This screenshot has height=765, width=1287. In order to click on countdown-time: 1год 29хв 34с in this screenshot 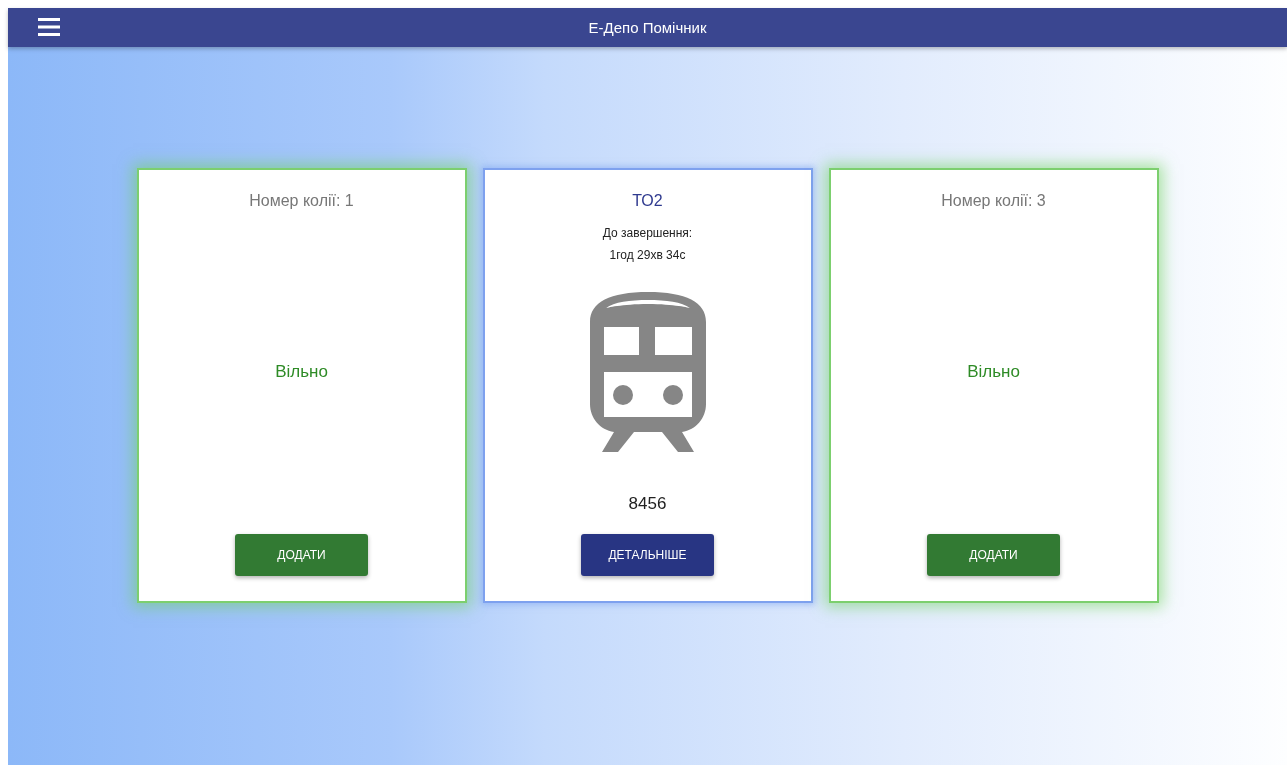, I will do `click(647, 255)`.